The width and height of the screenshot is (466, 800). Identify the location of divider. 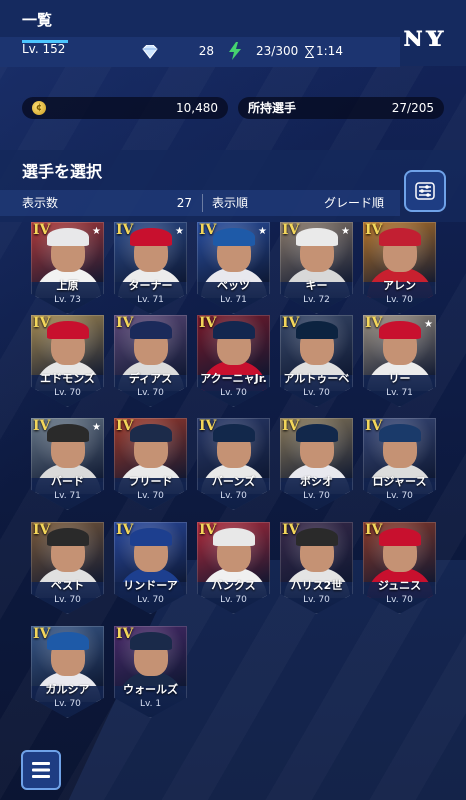
(202, 203).